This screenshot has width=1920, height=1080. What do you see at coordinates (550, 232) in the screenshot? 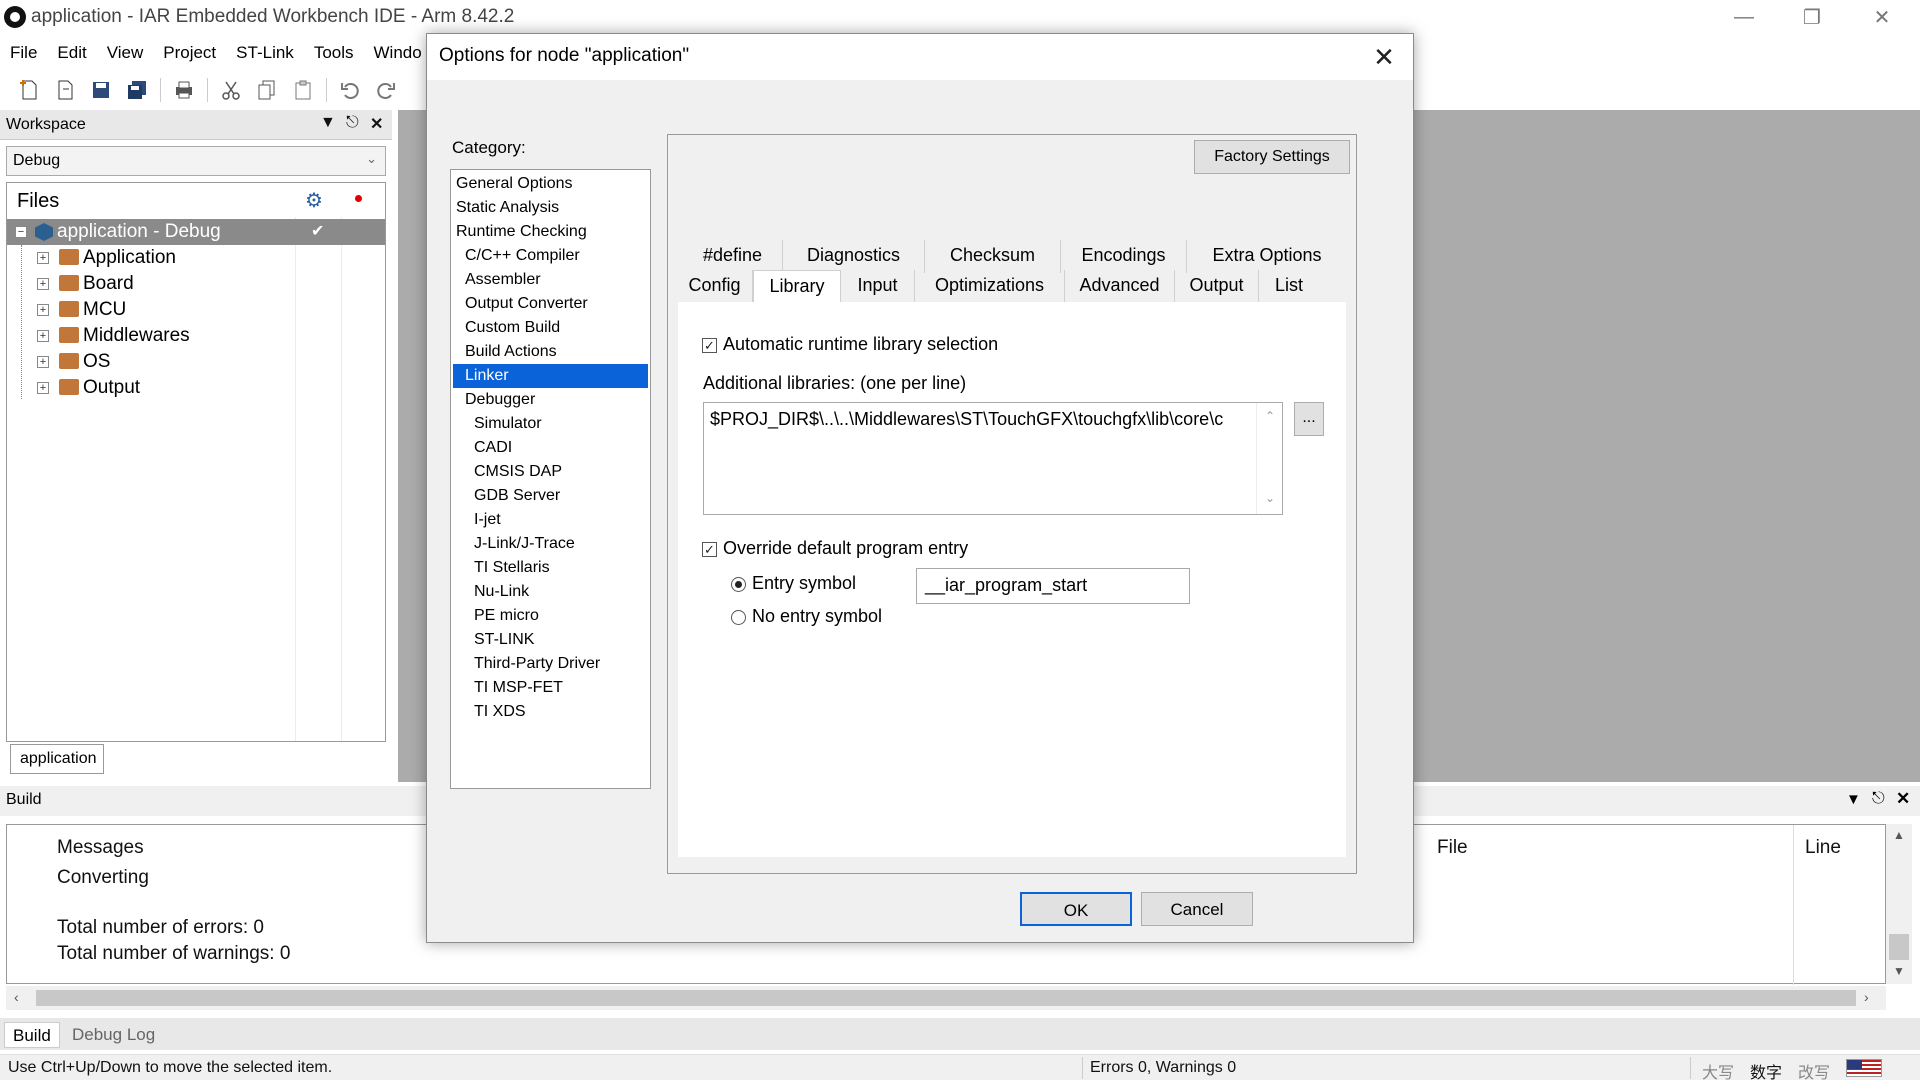
I see `category-item: Runtime Checking` at bounding box center [550, 232].